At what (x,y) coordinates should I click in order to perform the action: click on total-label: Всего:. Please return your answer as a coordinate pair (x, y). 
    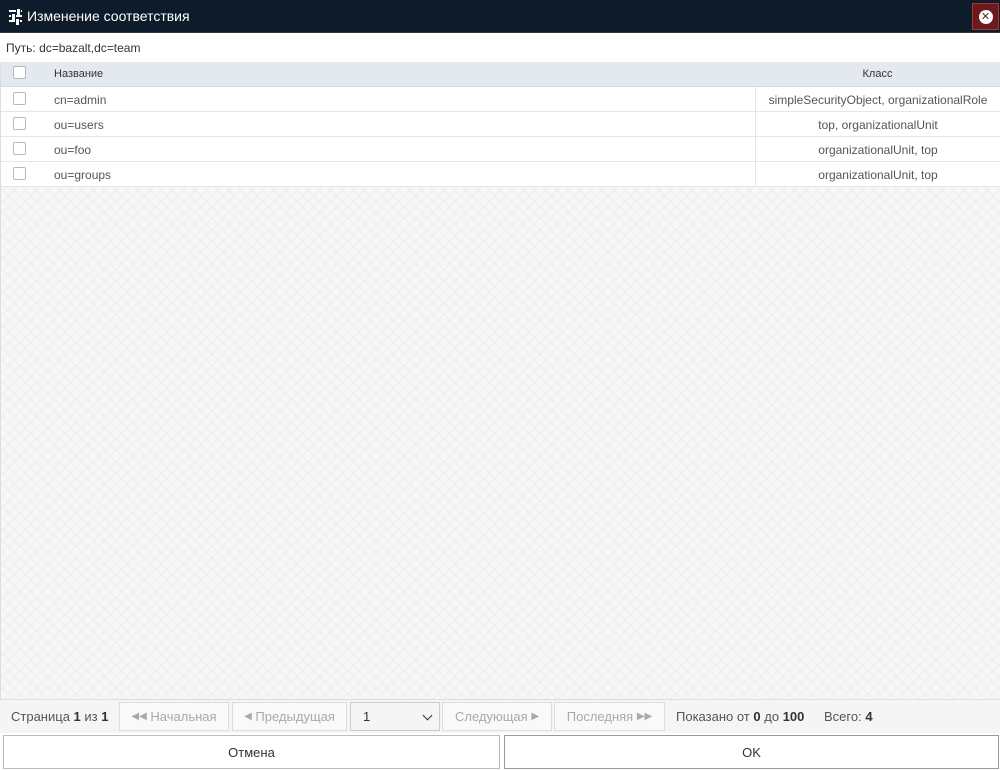
    Looking at the image, I should click on (843, 716).